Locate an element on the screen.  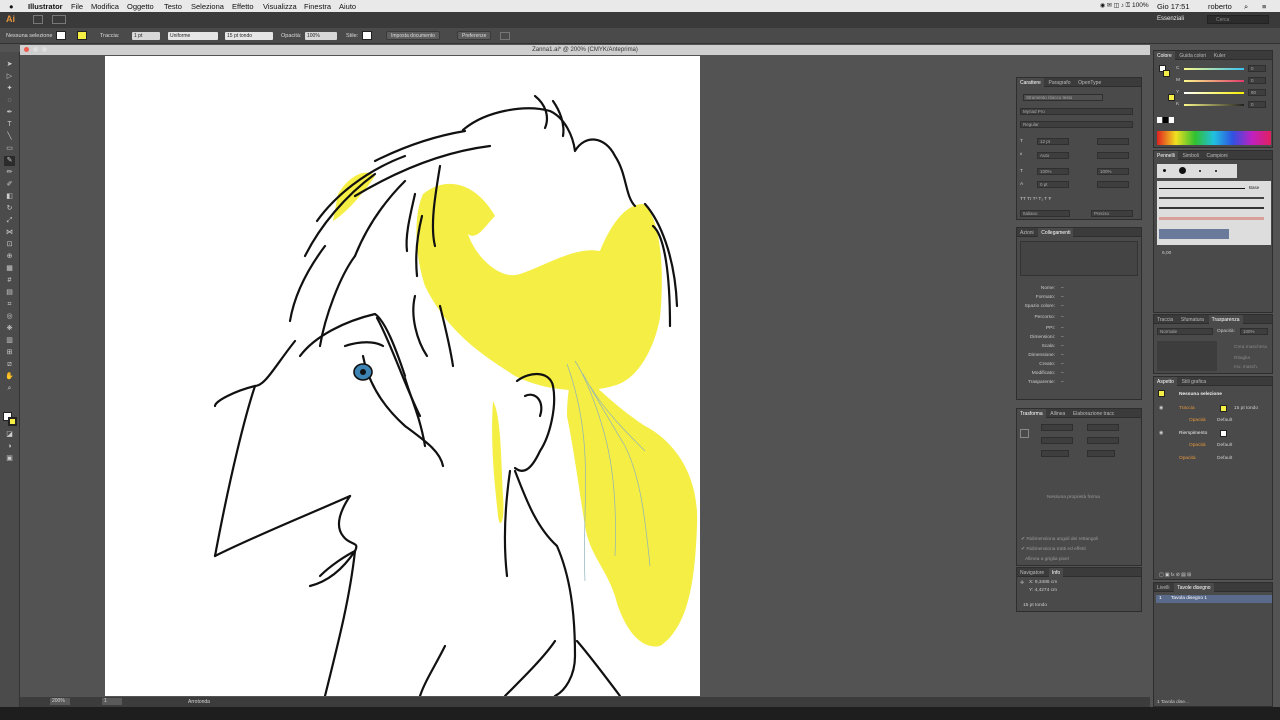
tab-tavole-disegno: Tavole disegno is located at coordinates (1194, 588).